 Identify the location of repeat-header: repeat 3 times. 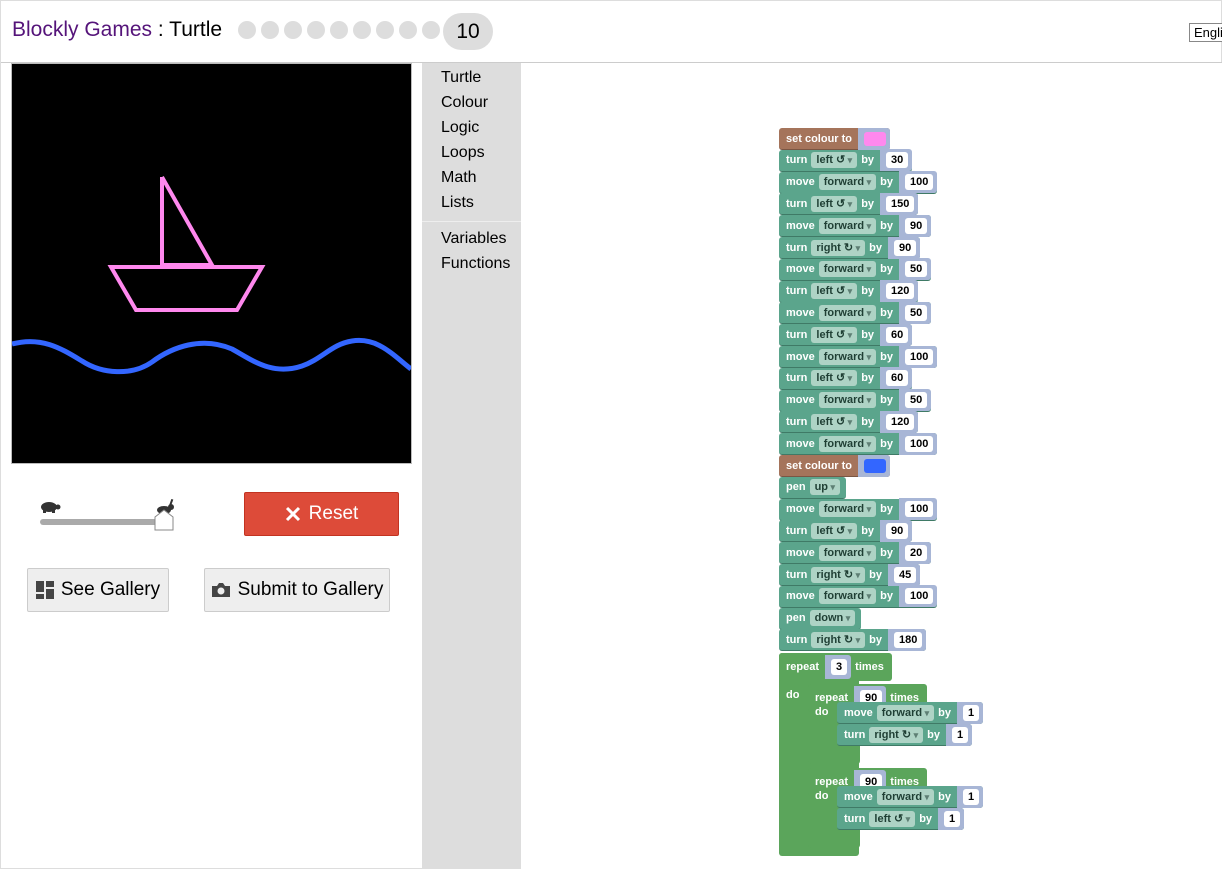
(835, 667).